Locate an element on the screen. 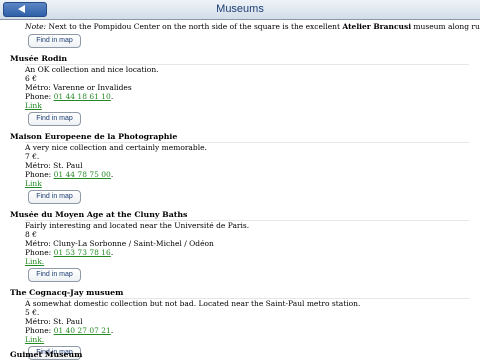 The height and width of the screenshot is (360, 480). museum-title: Maison Europeene de la Photographie is located at coordinates (94, 136).